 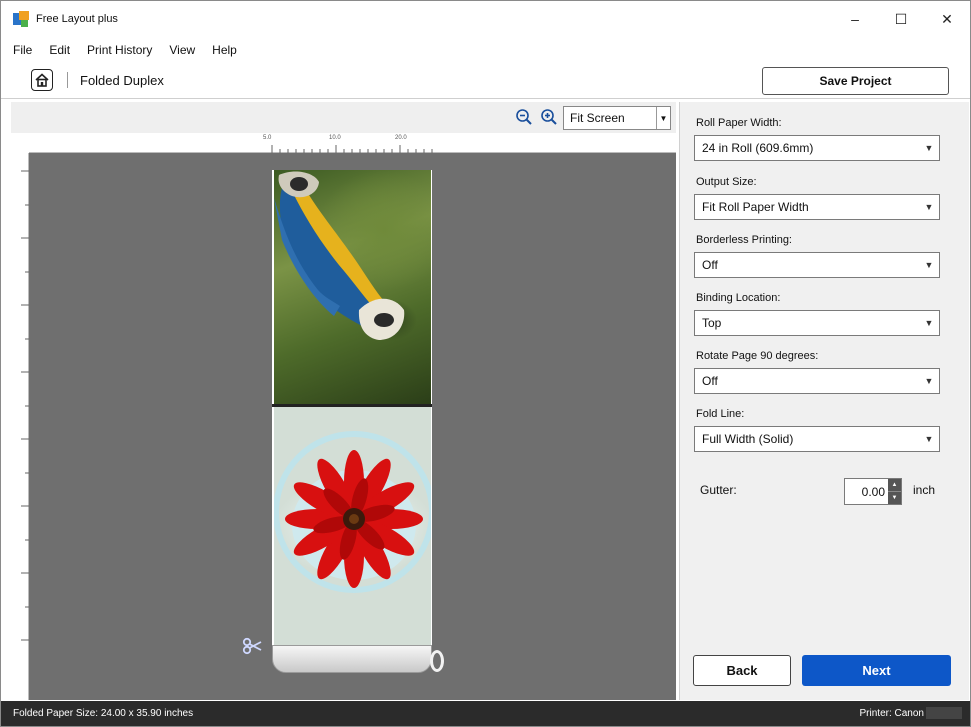 What do you see at coordinates (924, 490) in the screenshot?
I see `gutter-unit: inch` at bounding box center [924, 490].